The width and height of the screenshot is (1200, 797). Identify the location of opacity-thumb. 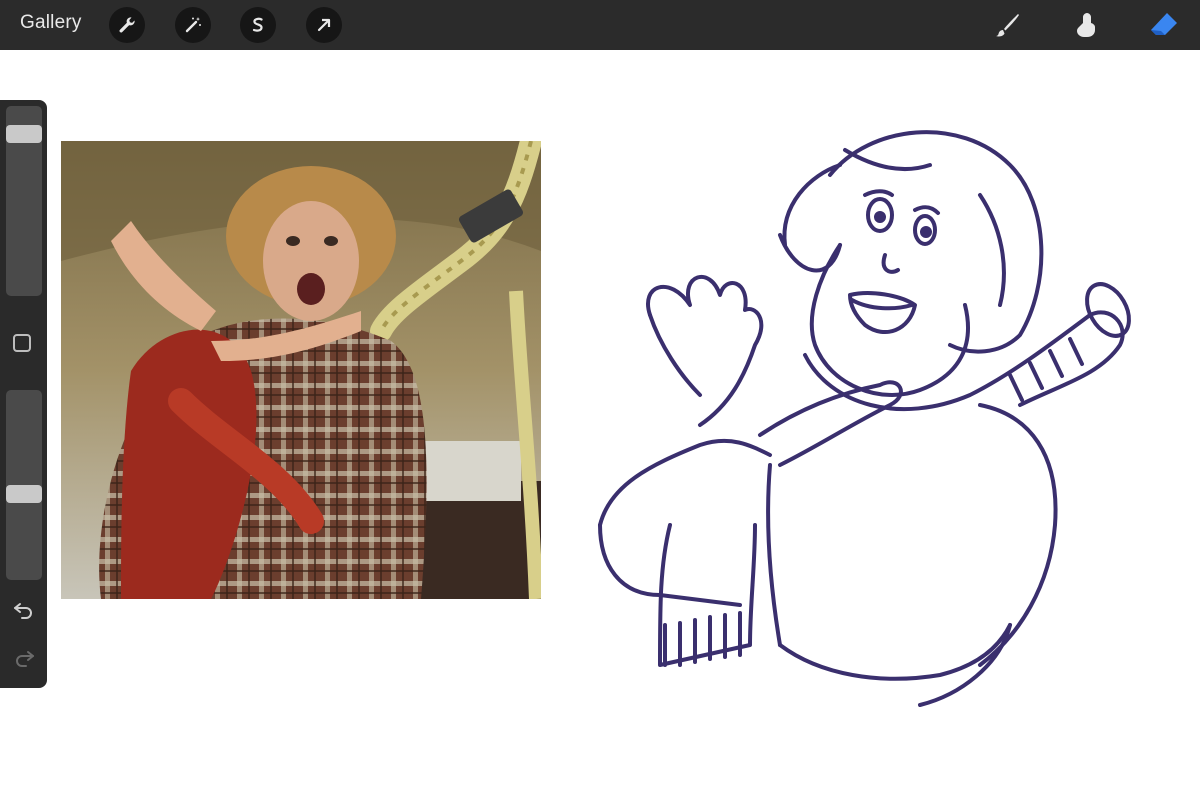
(24, 494).